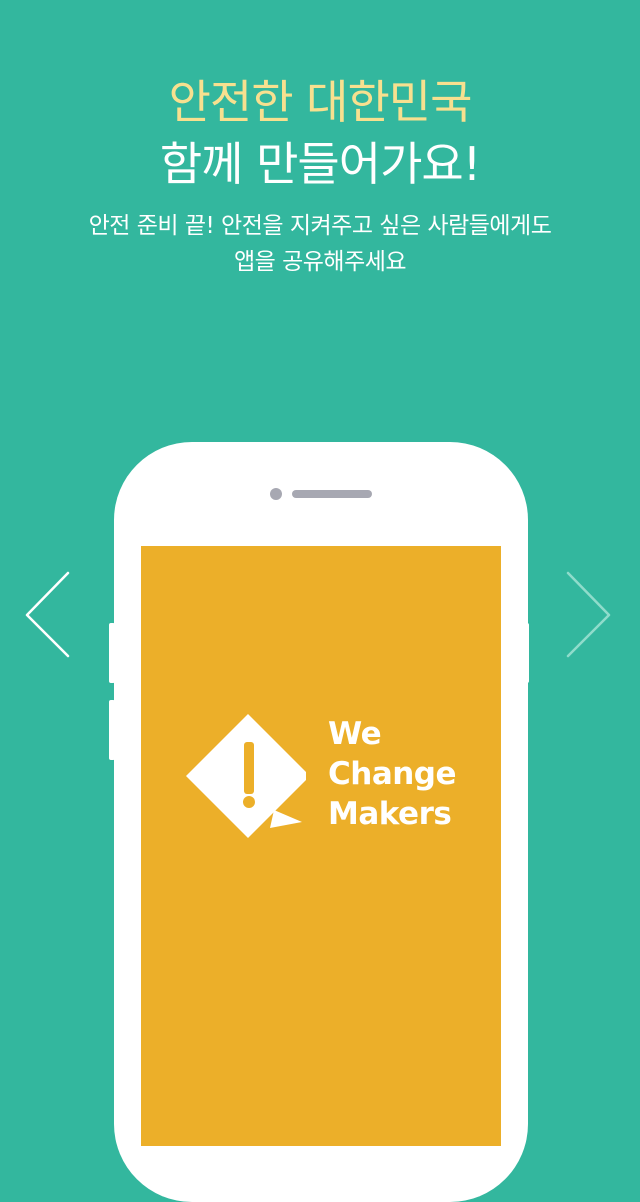 The image size is (640, 1202). Describe the element at coordinates (276, 494) in the screenshot. I see `phone-camera` at that location.